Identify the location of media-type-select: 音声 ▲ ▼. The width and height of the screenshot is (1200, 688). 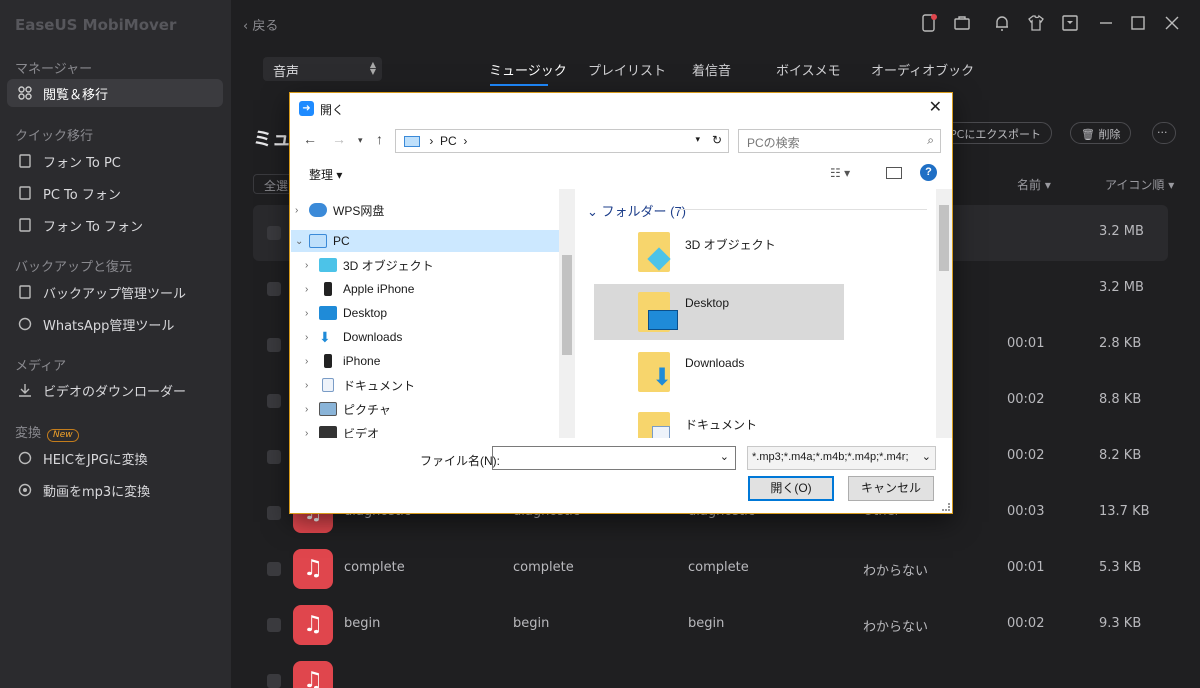
(322, 69).